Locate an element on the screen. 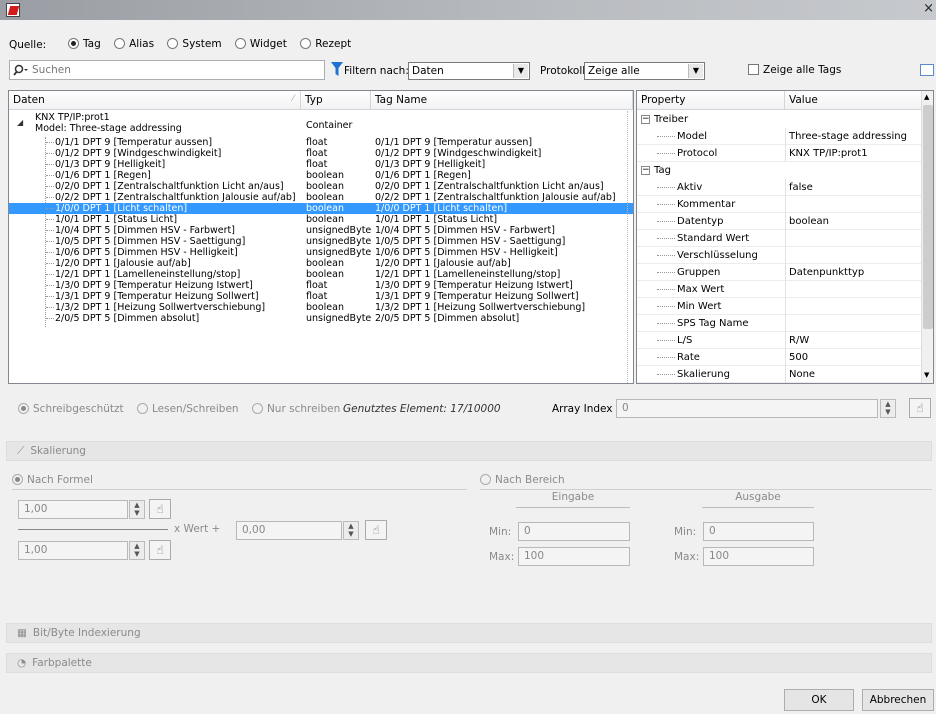 This screenshot has height=714, width=936. output-max-field: 100 is located at coordinates (758, 556).